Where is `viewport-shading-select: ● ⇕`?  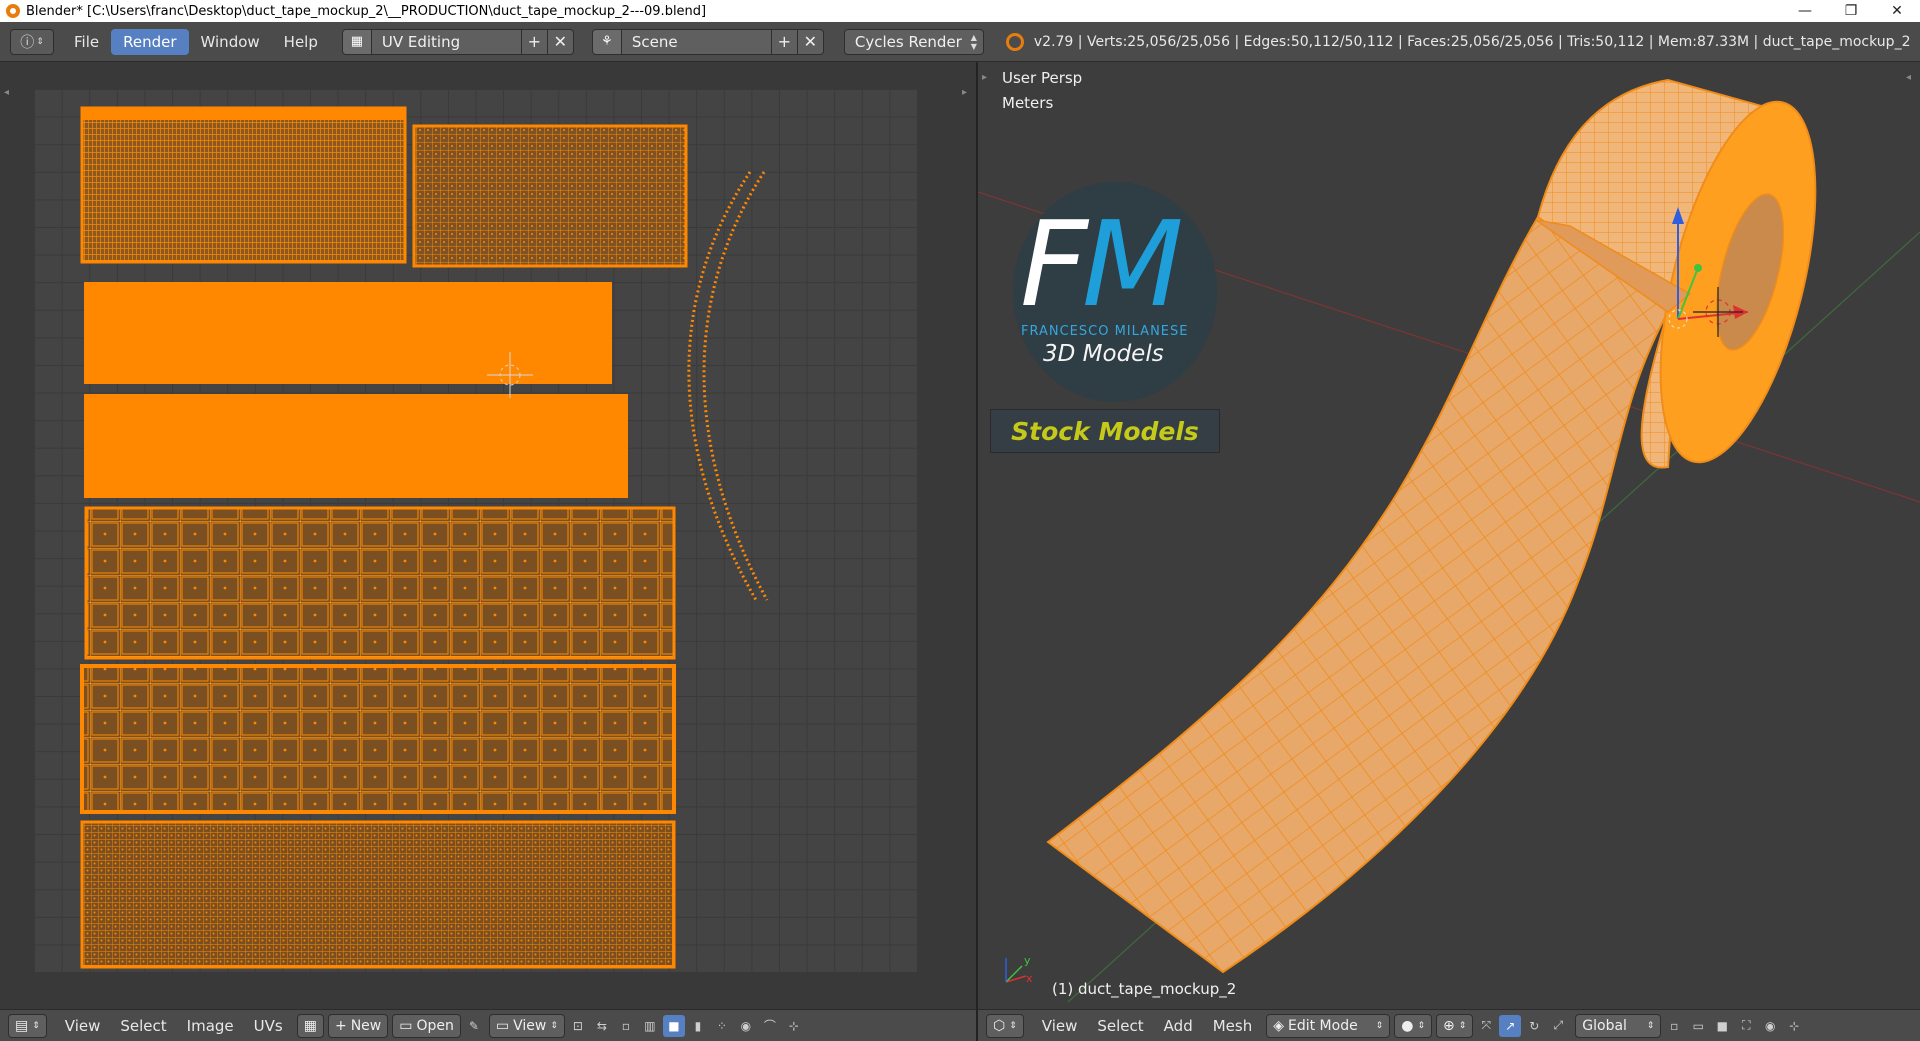
viewport-shading-select: ● ⇕ is located at coordinates (1413, 1025).